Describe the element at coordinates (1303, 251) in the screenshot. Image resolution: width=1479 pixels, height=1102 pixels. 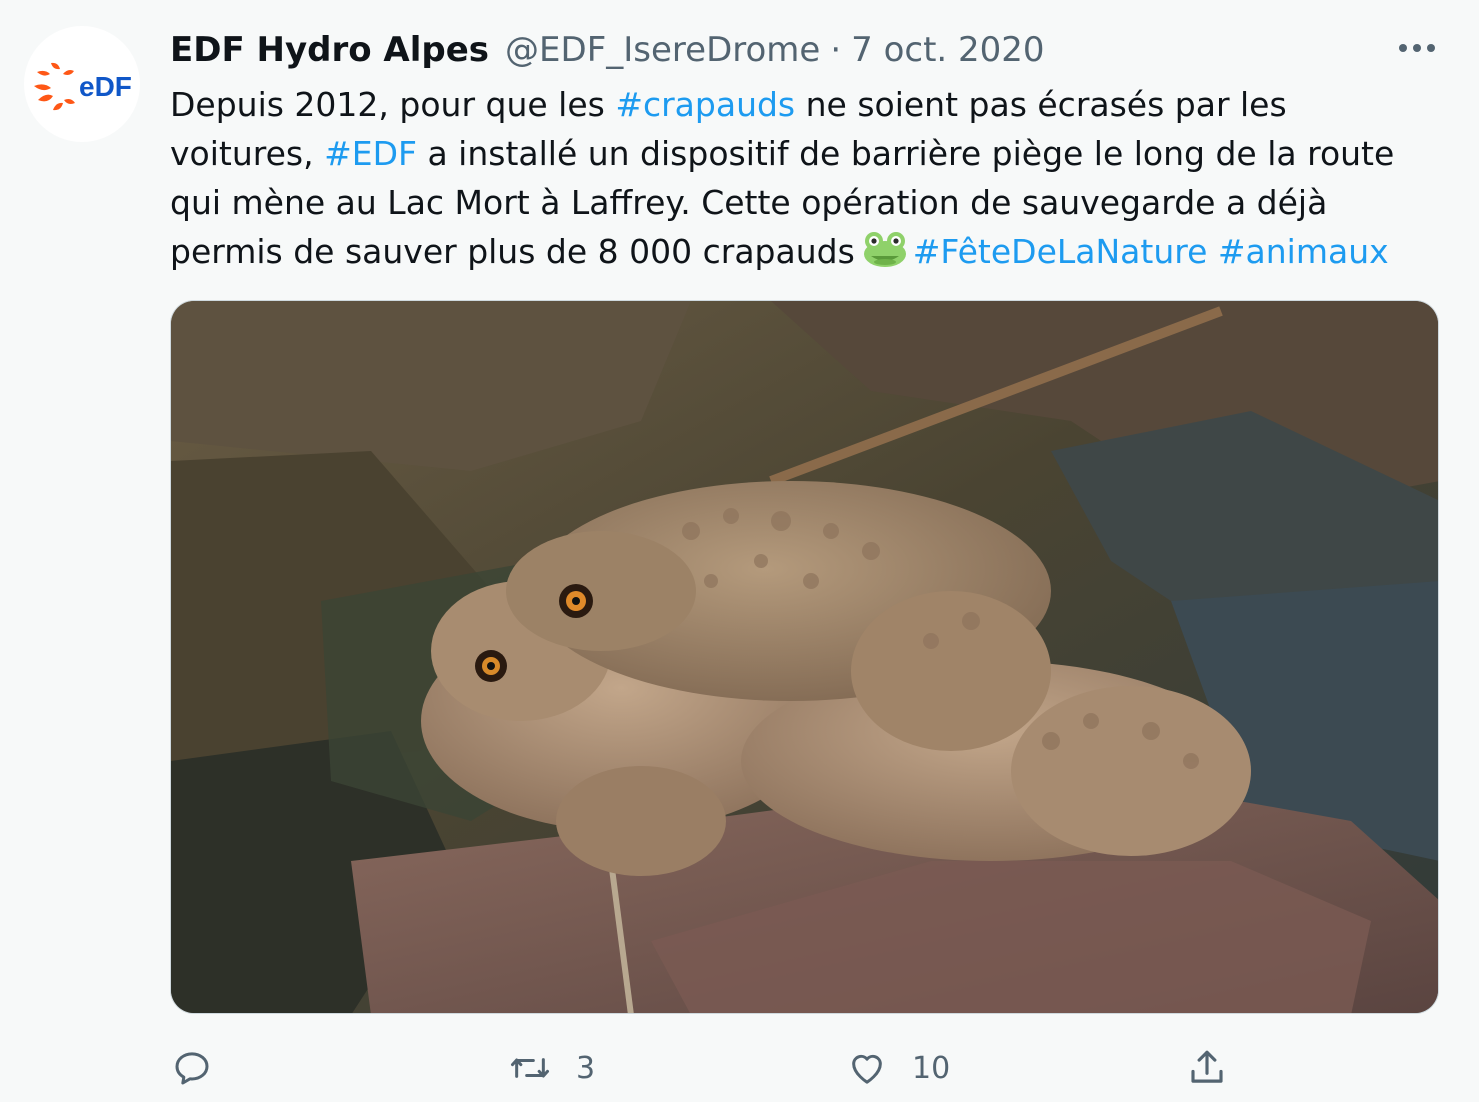
I see `hashtag-link: #animaux` at that location.